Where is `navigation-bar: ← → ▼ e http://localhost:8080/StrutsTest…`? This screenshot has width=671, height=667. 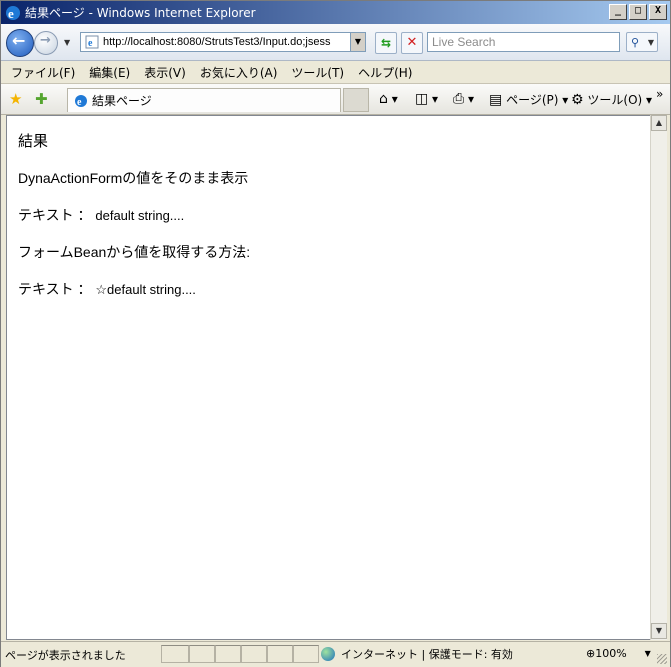
navigation-bar: ← → ▼ e http://localhost:8080/StrutsTest… is located at coordinates (335, 42).